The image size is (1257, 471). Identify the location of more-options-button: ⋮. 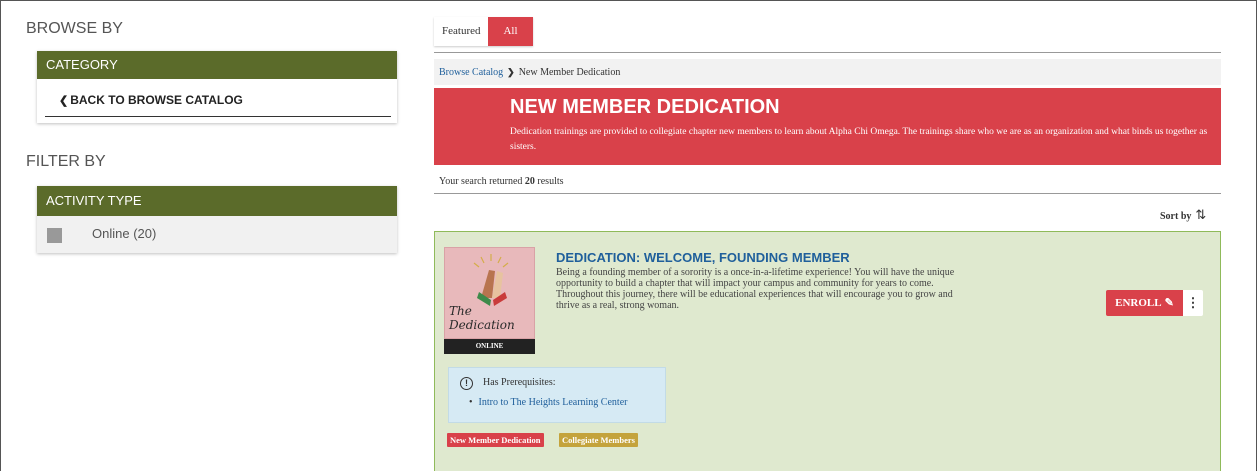
(1193, 303).